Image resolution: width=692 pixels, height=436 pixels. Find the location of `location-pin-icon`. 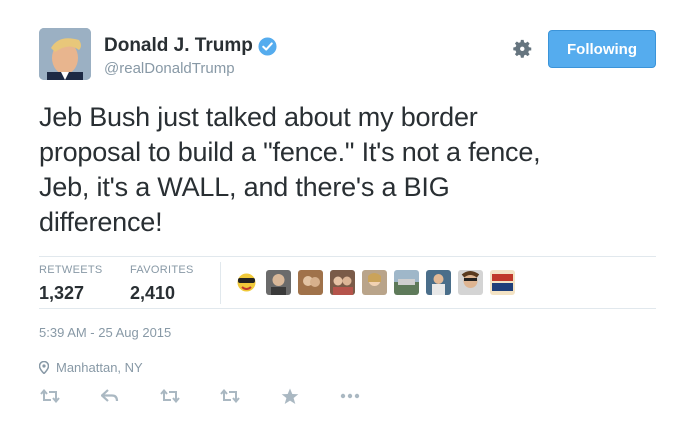

location-pin-icon is located at coordinates (44, 367).